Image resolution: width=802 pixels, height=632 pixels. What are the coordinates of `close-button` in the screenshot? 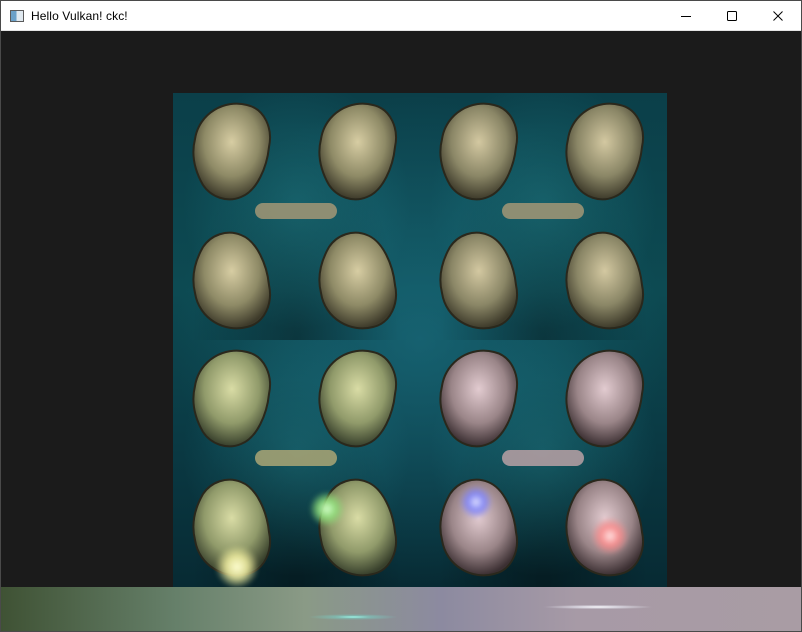 It's located at (778, 16).